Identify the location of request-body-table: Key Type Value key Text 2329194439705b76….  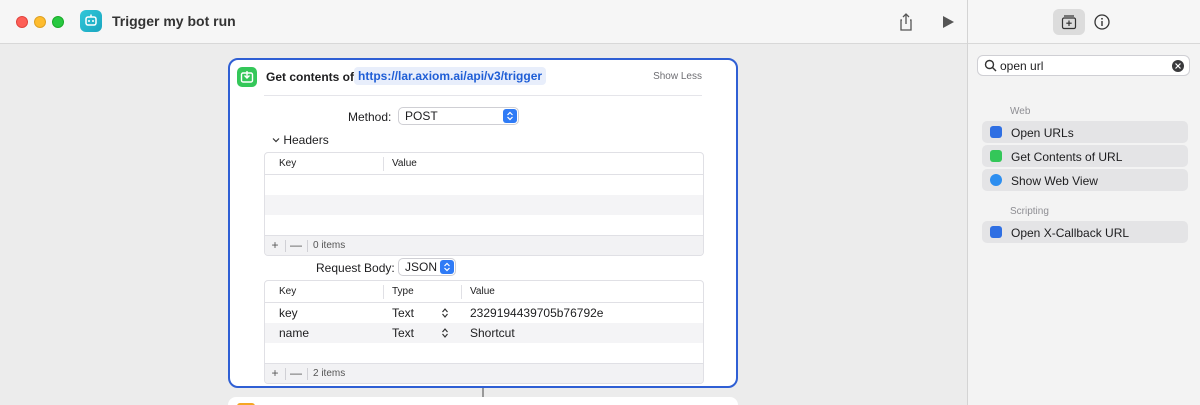
(484, 332).